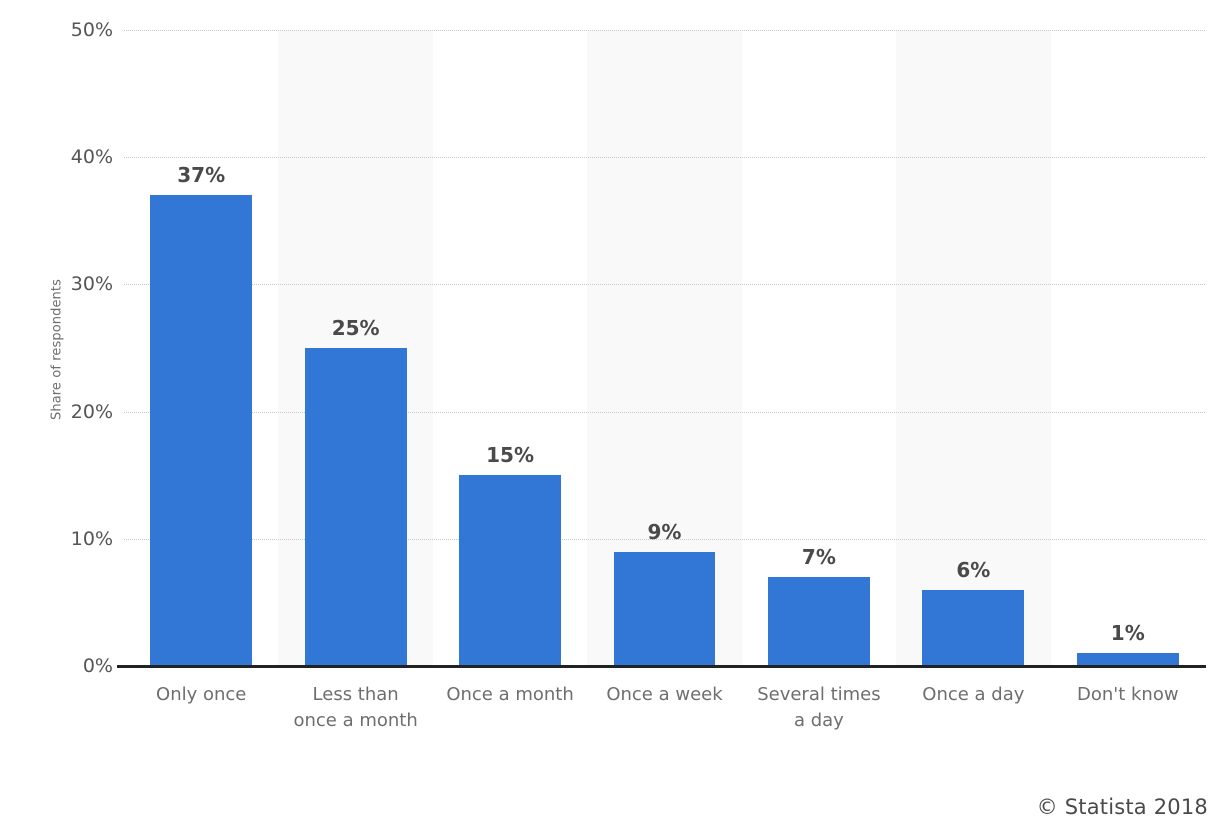 This screenshot has height=832, width=1230. I want to click on bar-value-label: 15%, so click(510, 455).